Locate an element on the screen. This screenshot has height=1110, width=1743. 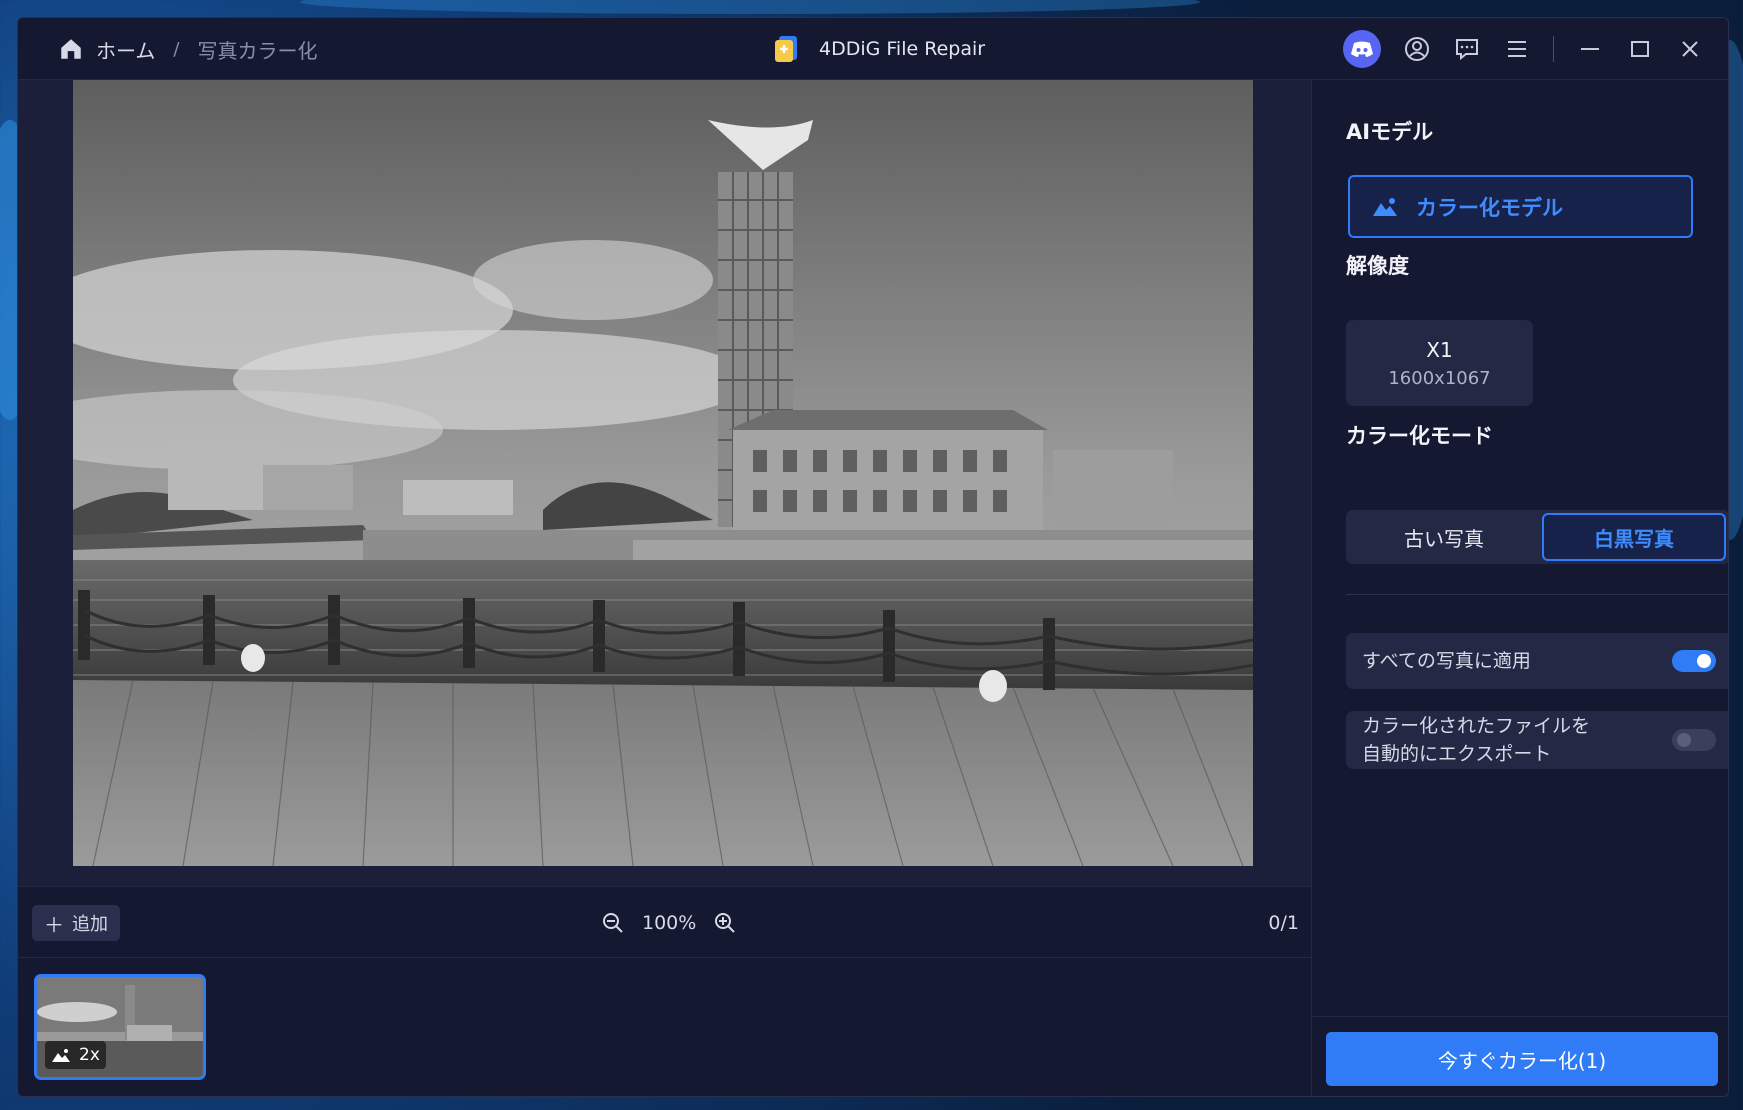
auto-export-toggle is located at coordinates (1694, 740).